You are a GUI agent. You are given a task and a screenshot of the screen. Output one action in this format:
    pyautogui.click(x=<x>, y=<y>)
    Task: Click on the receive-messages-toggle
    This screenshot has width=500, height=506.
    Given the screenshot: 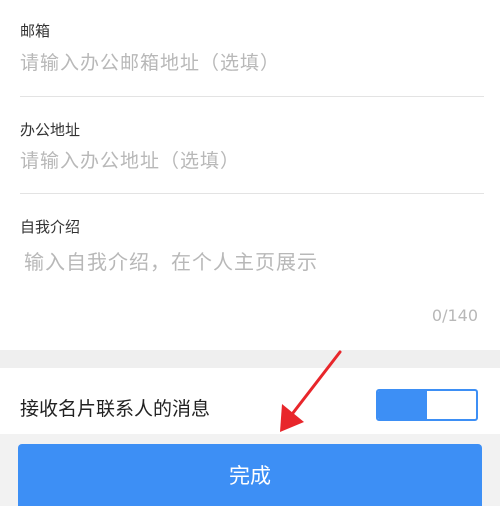 What is the action you would take?
    pyautogui.click(x=427, y=405)
    